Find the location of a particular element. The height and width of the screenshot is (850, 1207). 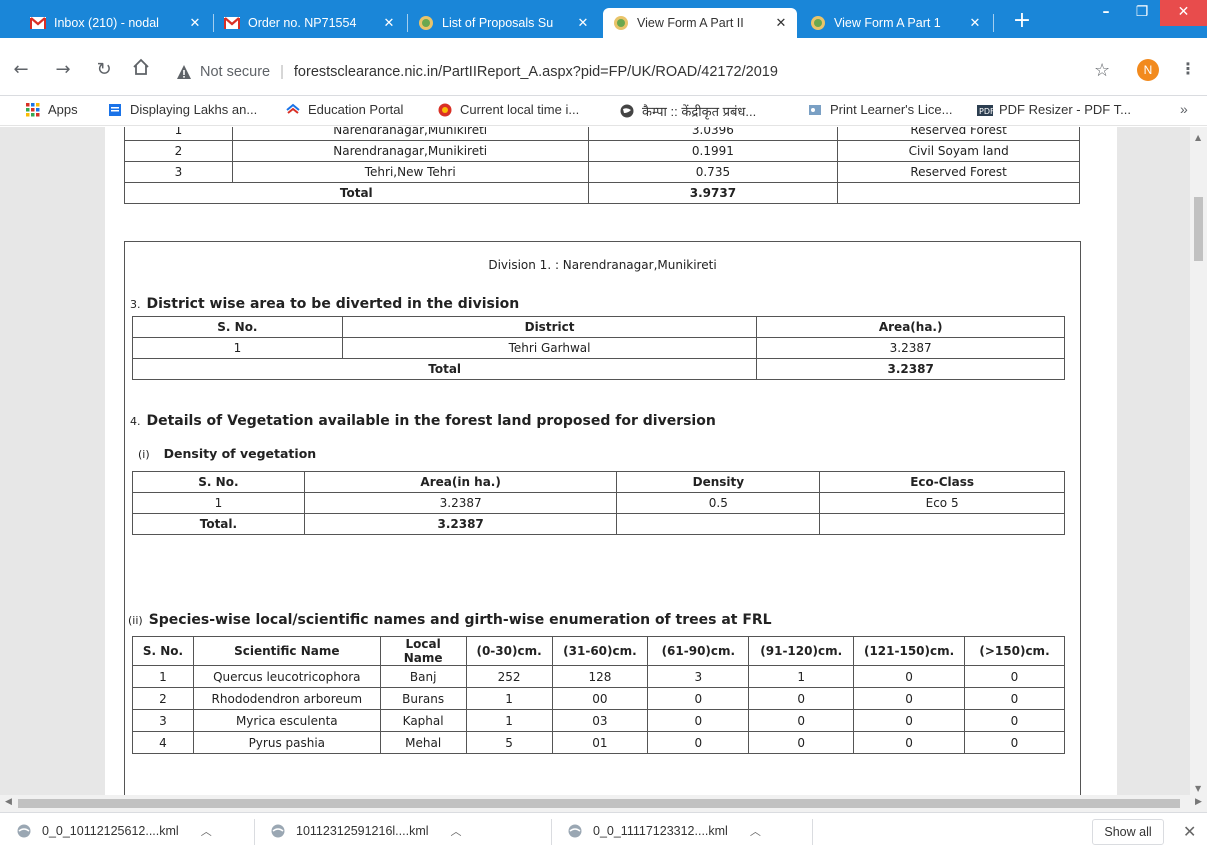

horizontal-scrollbar: ◀ ▶ is located at coordinates (603, 803).